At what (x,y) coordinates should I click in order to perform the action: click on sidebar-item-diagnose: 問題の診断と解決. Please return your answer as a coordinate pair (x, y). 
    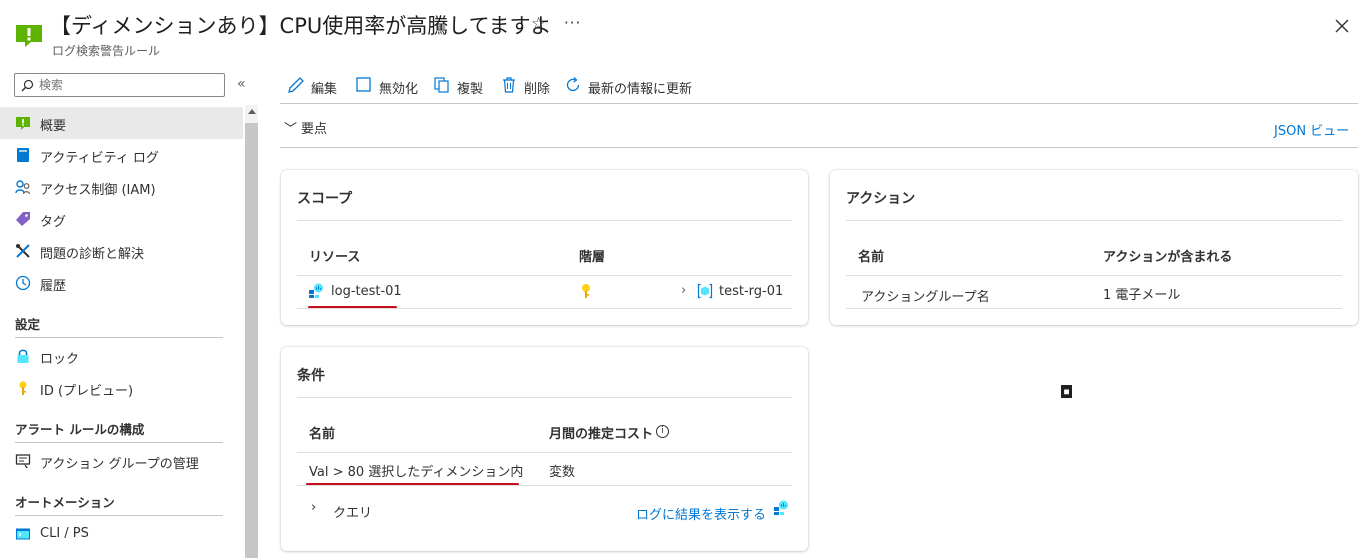
    Looking at the image, I should click on (121, 251).